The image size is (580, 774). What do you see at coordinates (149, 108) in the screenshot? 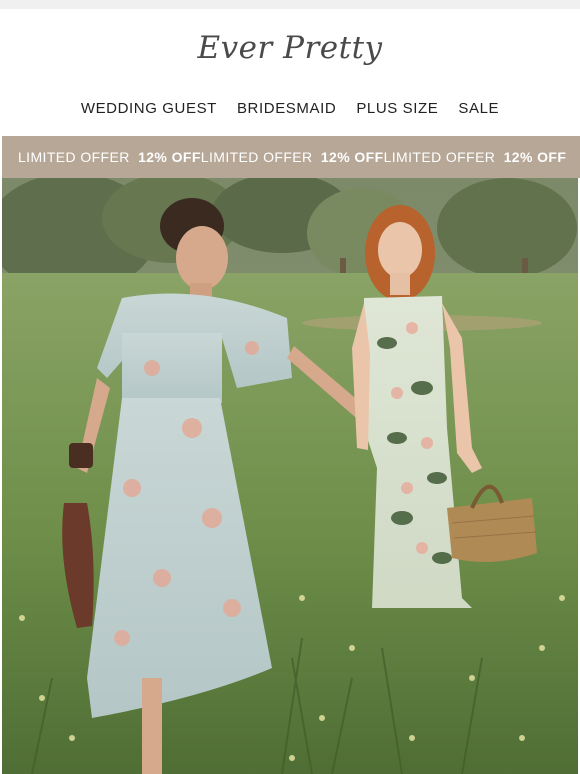
I see `nav-item-wedding-guest: WEDDING GUEST` at bounding box center [149, 108].